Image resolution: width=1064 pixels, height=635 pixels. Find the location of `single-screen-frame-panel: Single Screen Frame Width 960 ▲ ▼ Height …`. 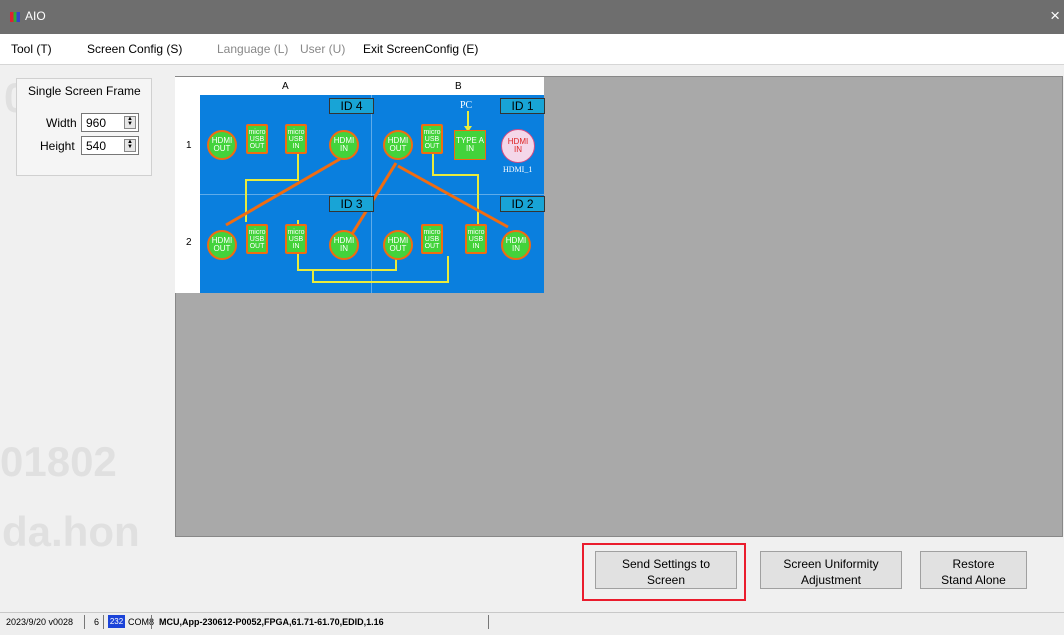

single-screen-frame-panel: Single Screen Frame Width 960 ▲ ▼ Height … is located at coordinates (84, 127).